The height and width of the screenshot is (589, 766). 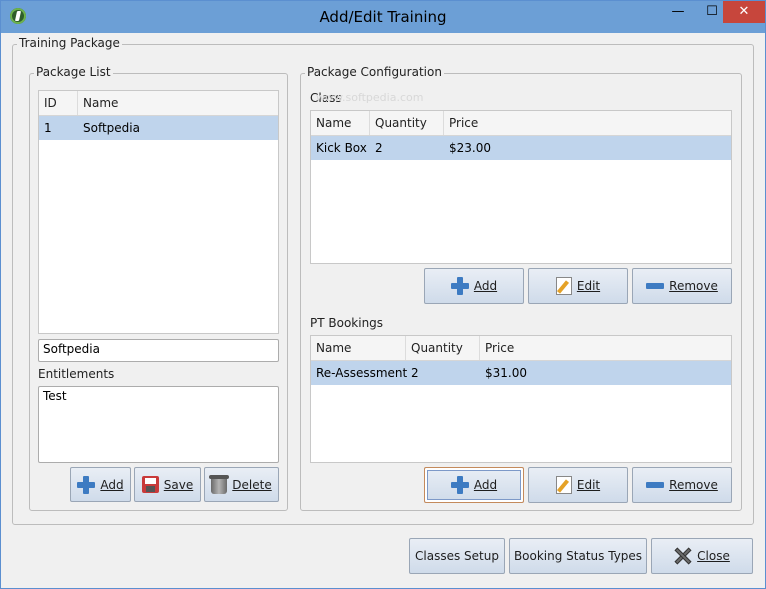 I want to click on entitlements-textarea: Test, so click(x=158, y=424).